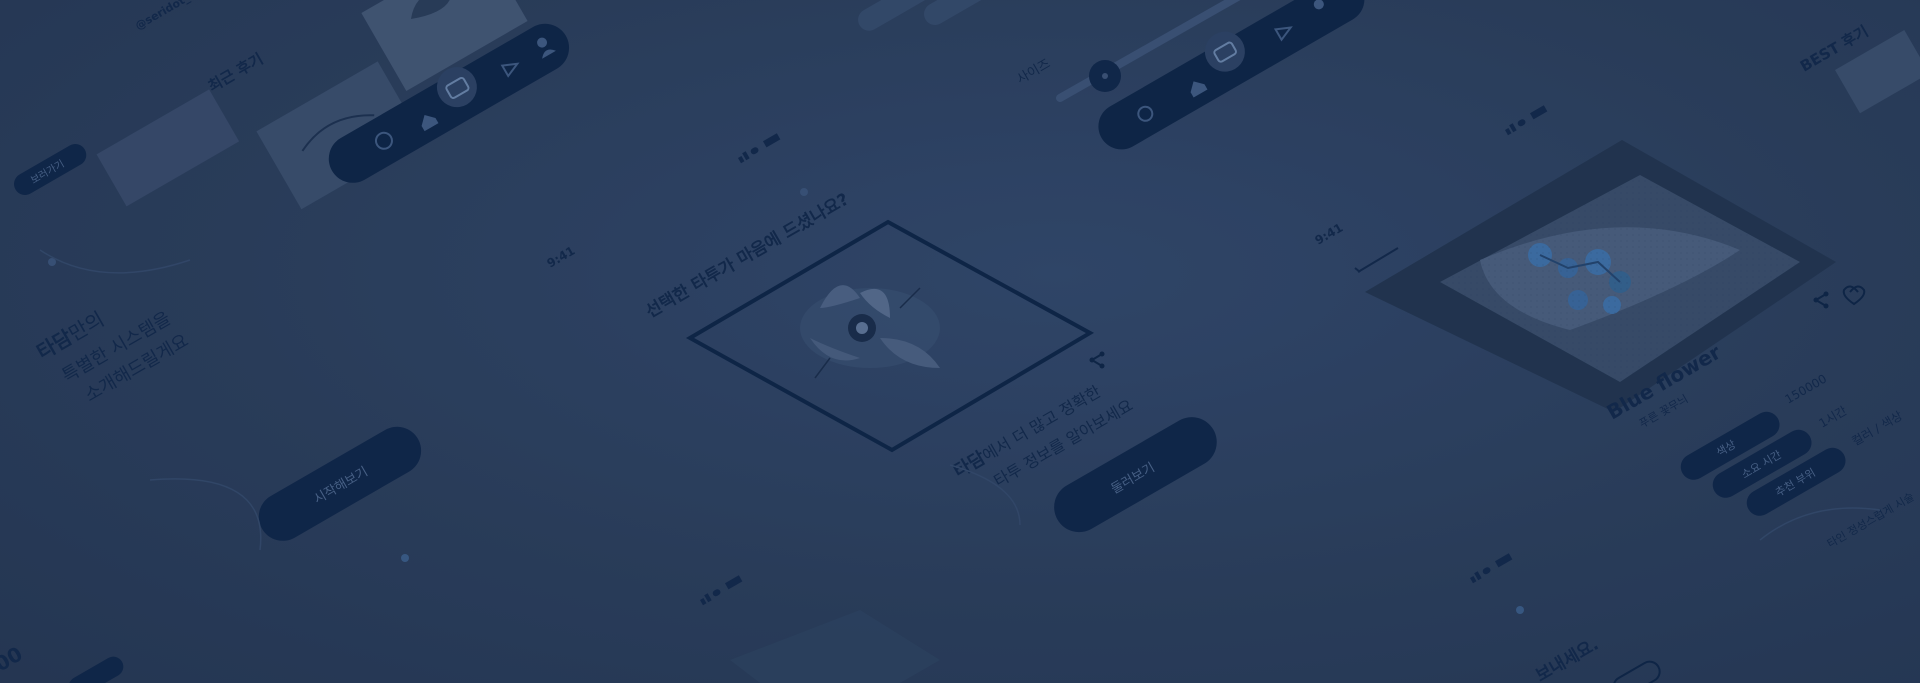  Describe the element at coordinates (835, 646) in the screenshot. I see `partial-card` at that location.